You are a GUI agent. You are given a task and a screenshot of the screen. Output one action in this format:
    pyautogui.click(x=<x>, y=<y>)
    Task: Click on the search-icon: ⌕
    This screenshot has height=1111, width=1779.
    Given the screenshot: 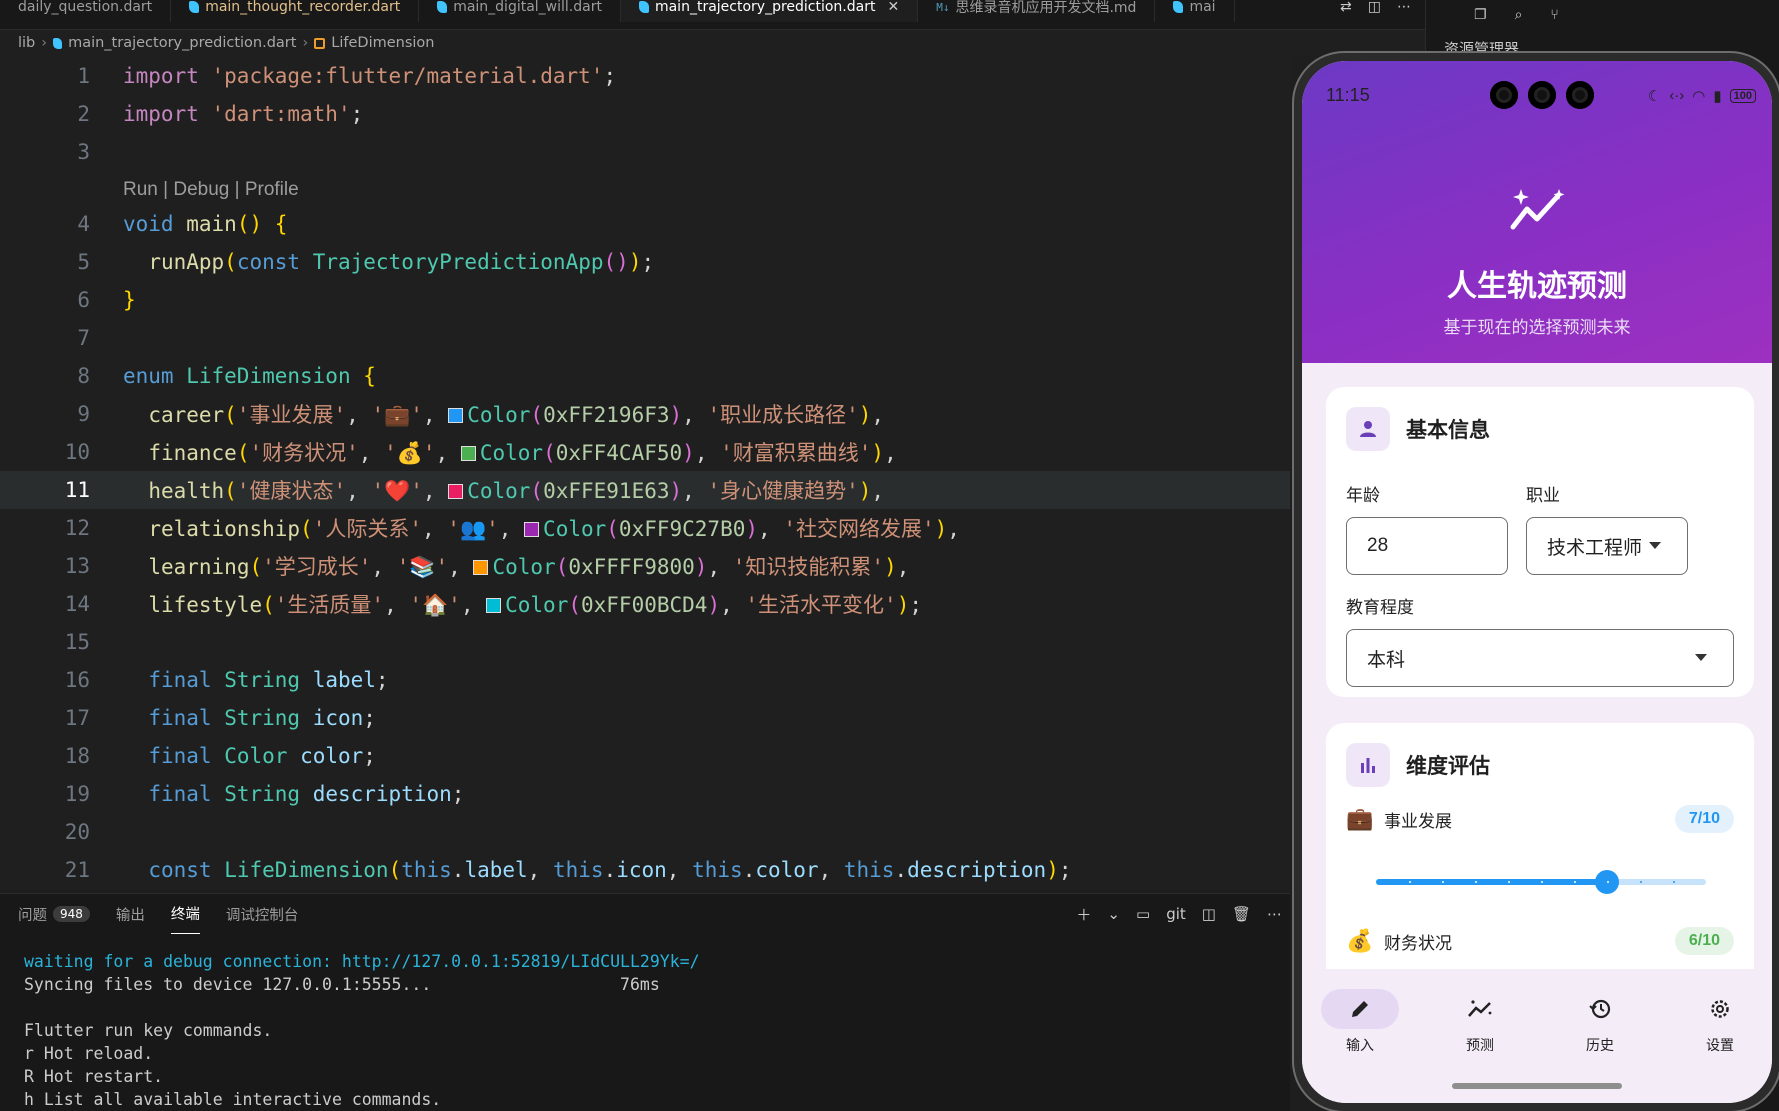 What is the action you would take?
    pyautogui.click(x=1519, y=15)
    